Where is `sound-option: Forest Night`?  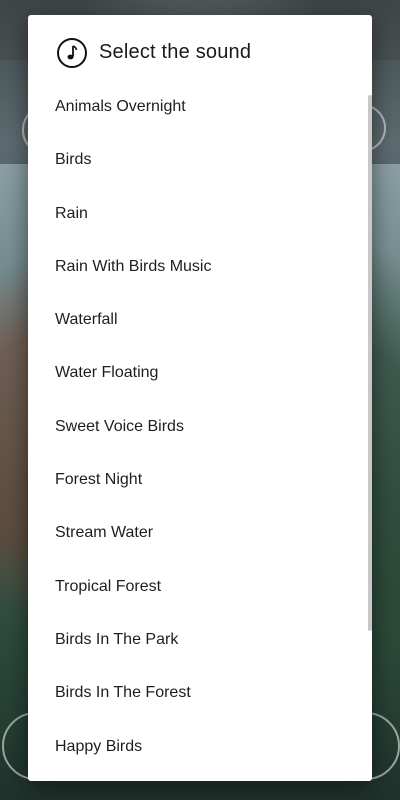
sound-option: Forest Night is located at coordinates (200, 490).